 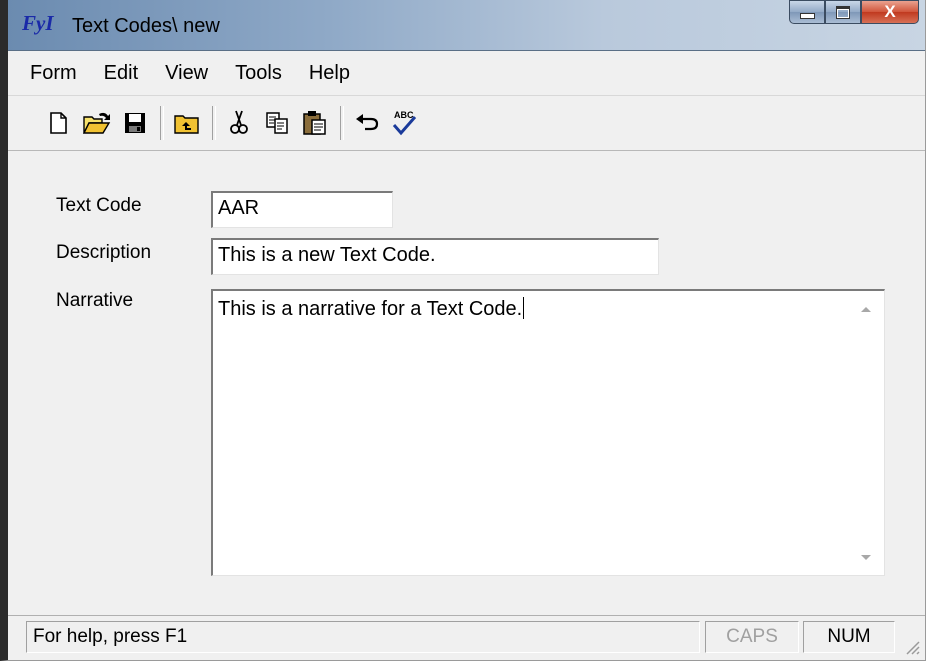 I want to click on narrative-text: This is a narrative for a Text Code., so click(x=371, y=309).